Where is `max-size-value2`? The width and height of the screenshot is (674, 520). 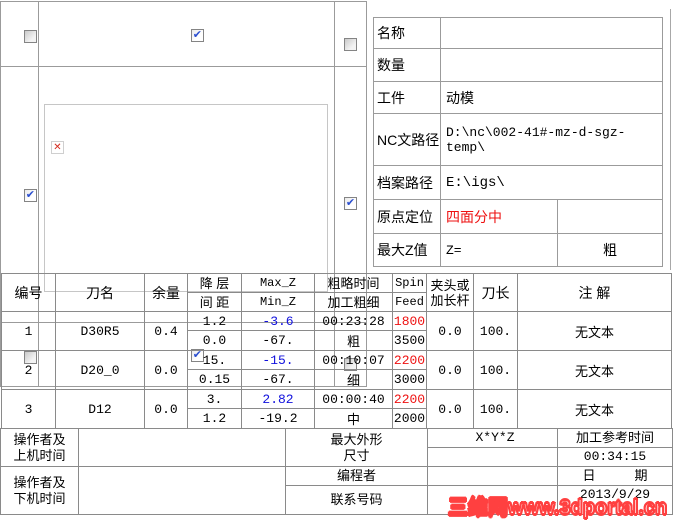
max-size-value2 is located at coordinates (492, 457).